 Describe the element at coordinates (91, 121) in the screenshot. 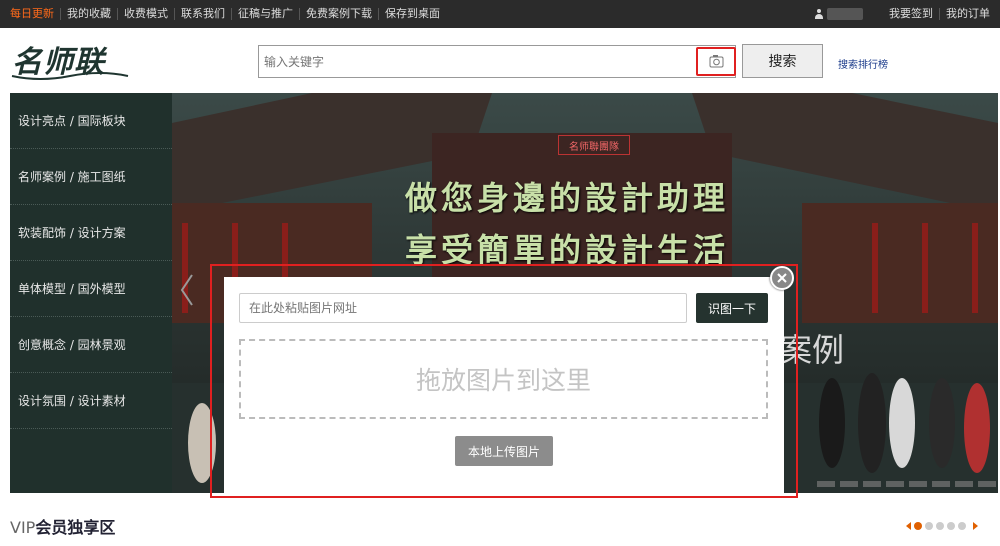

I see `menu-item-design-highlights: 设计亮点 / 国际板块` at that location.